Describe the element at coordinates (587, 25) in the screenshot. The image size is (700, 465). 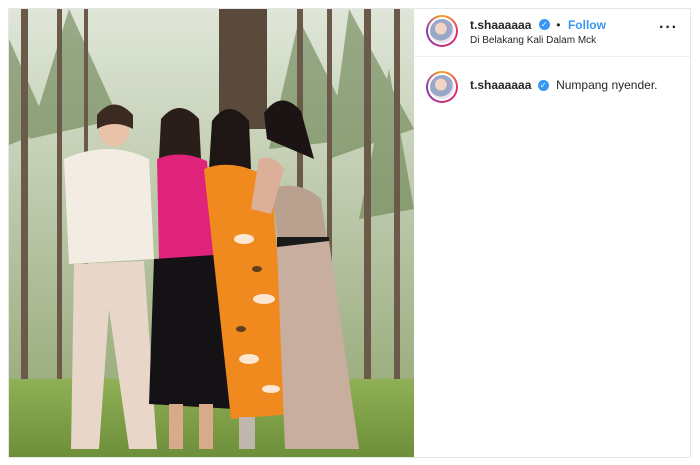
I see `follow-button: Follow` at that location.